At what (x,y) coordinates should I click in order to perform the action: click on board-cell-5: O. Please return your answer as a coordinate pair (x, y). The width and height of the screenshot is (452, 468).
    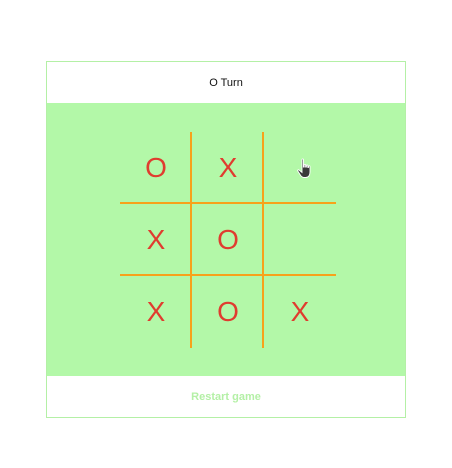
    Looking at the image, I should click on (228, 240).